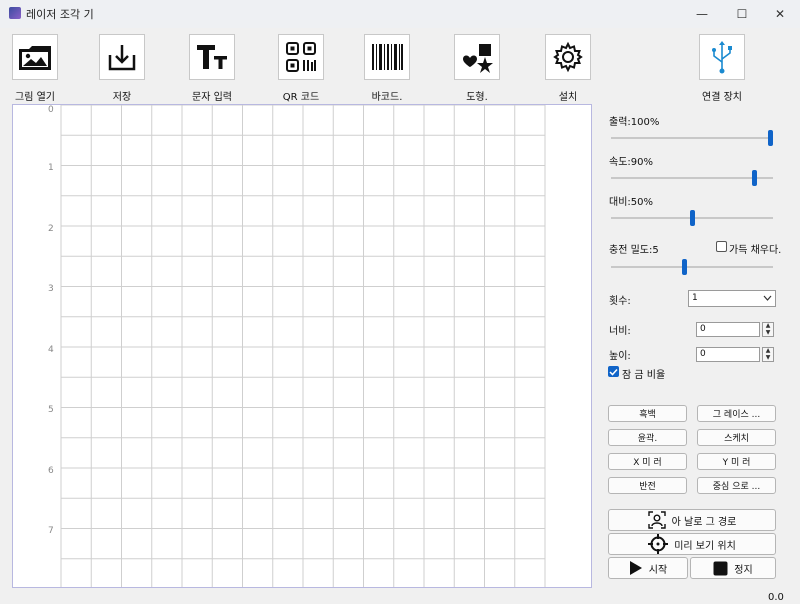 The width and height of the screenshot is (800, 604). Describe the element at coordinates (644, 375) in the screenshot. I see `lock-ratio-label: 잠 금 비율` at that location.